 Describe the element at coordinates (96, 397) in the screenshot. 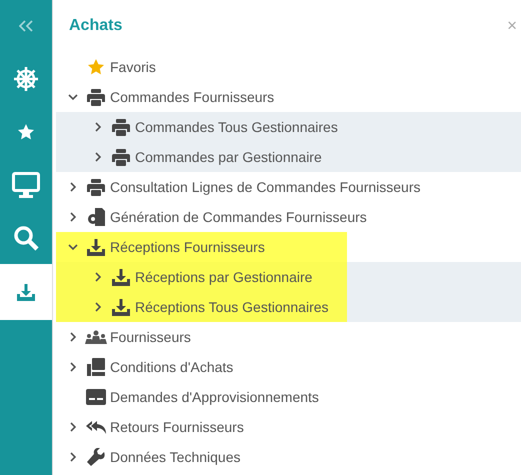

I see `card-icon` at that location.